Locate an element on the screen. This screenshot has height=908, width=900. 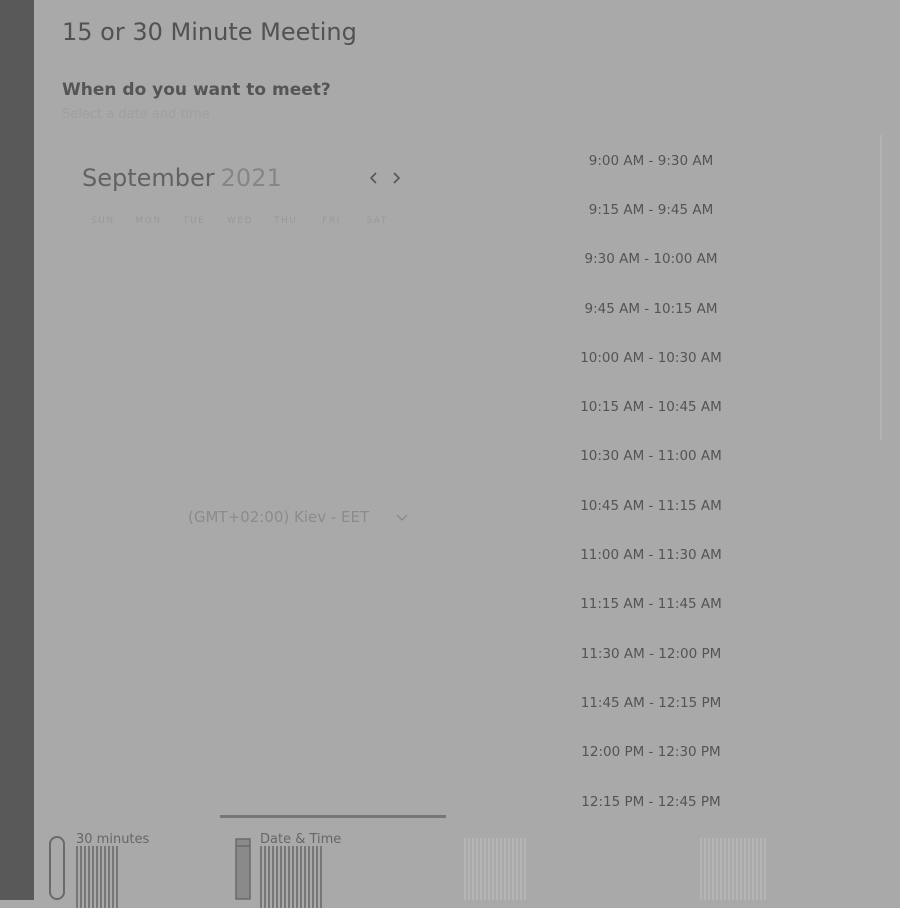
timezone-value: (GMT+02:00) Kiev - EET is located at coordinates (279, 517).